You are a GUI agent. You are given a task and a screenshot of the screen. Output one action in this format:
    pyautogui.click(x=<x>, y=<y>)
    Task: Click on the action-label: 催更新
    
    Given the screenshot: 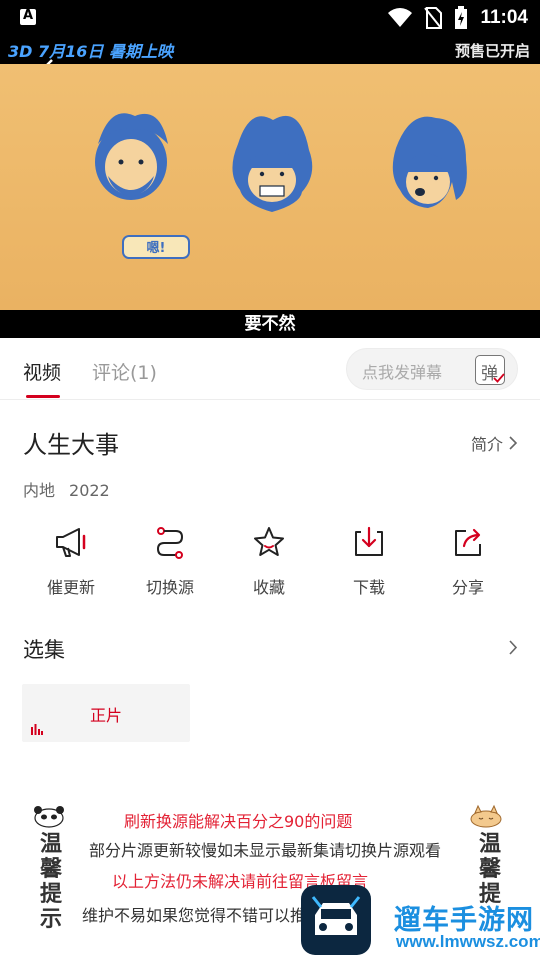 What is the action you would take?
    pyautogui.click(x=70, y=587)
    